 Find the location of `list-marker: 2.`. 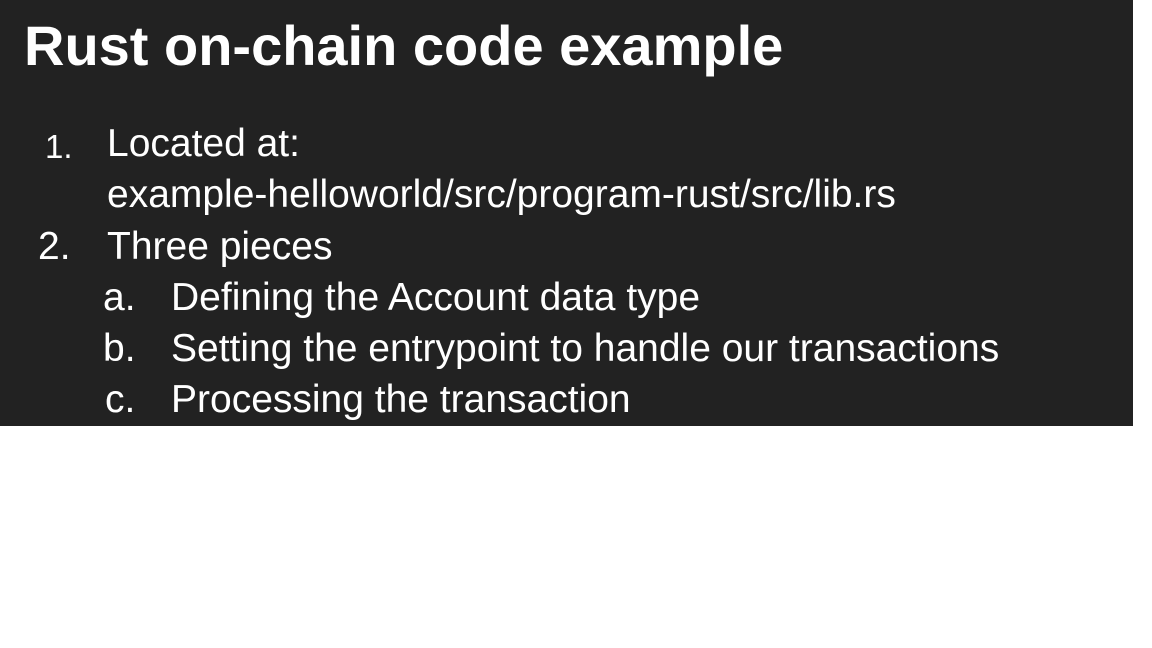

list-marker: 2. is located at coordinates (54, 246).